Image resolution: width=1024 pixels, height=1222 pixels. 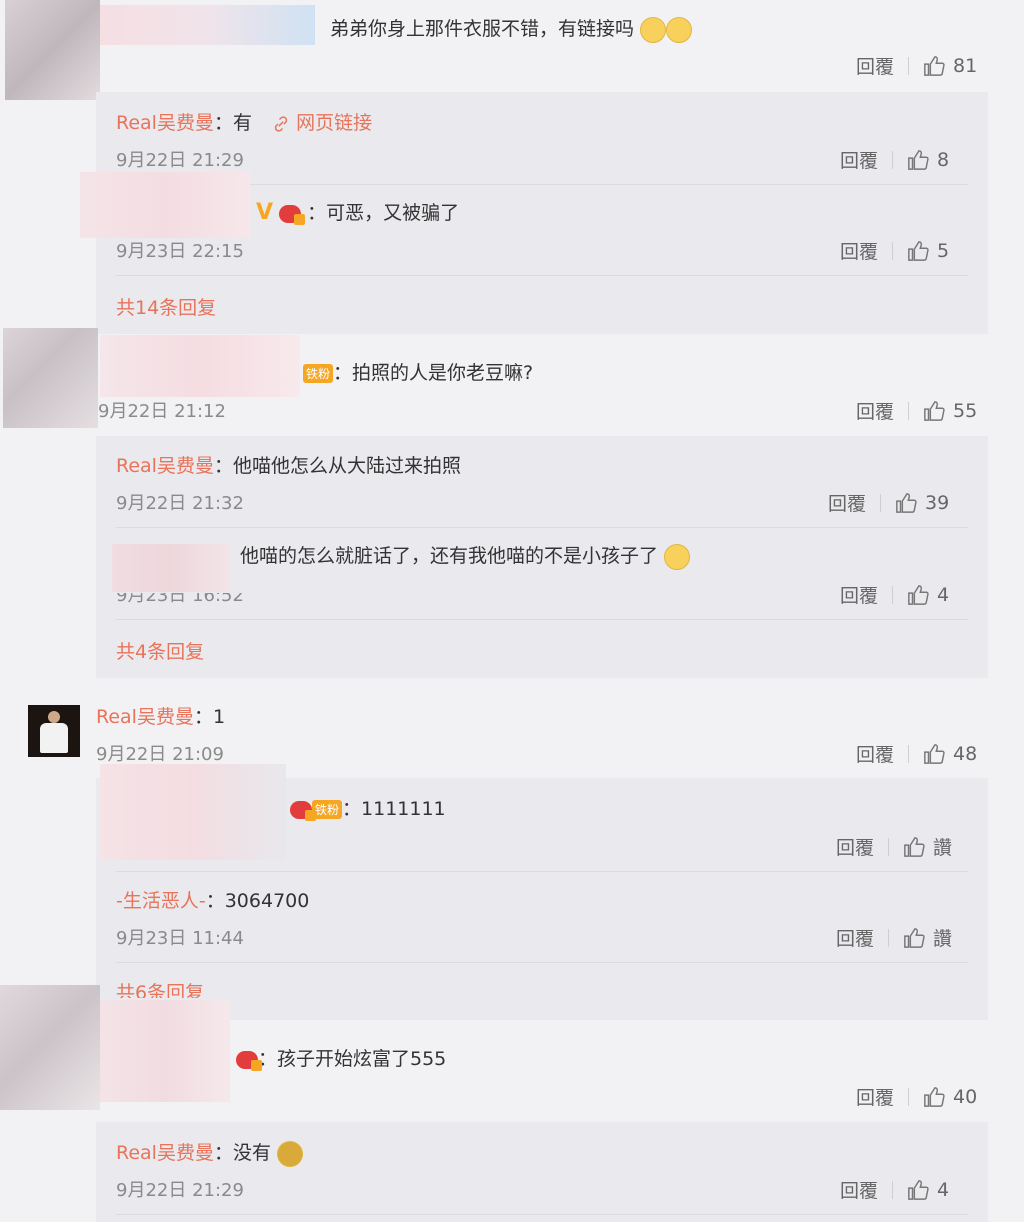 I want to click on like-count: 48, so click(x=965, y=753).